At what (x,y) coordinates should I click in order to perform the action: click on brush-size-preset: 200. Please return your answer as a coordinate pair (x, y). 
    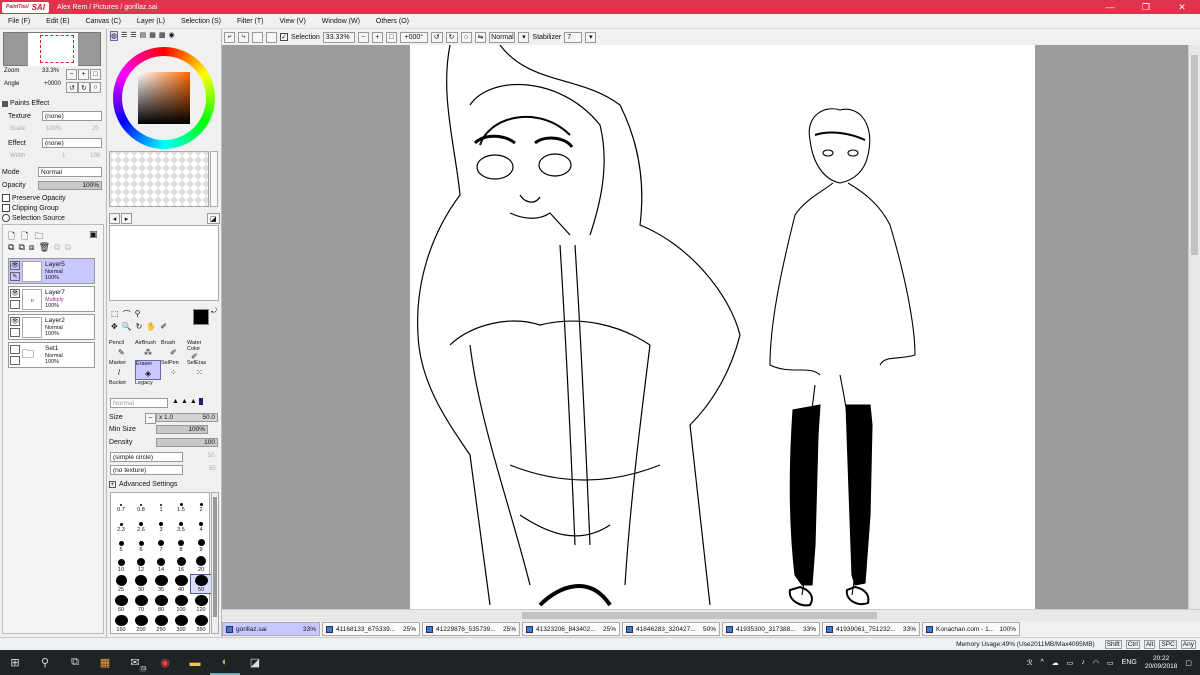
    Looking at the image, I should click on (141, 624).